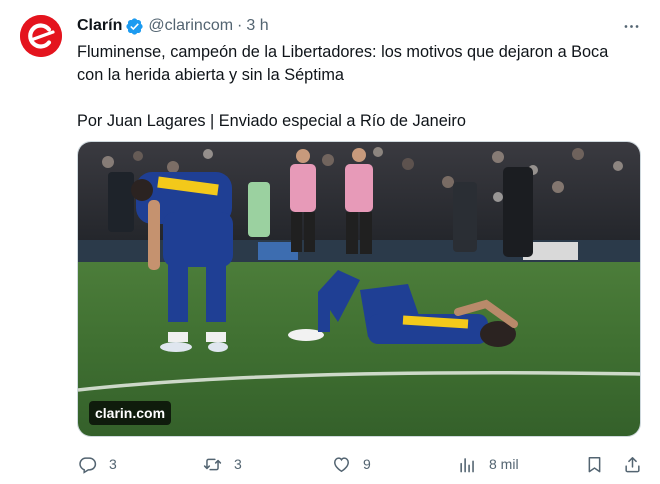 The width and height of the screenshot is (660, 484). I want to click on views-button: 8 mil, so click(488, 464).